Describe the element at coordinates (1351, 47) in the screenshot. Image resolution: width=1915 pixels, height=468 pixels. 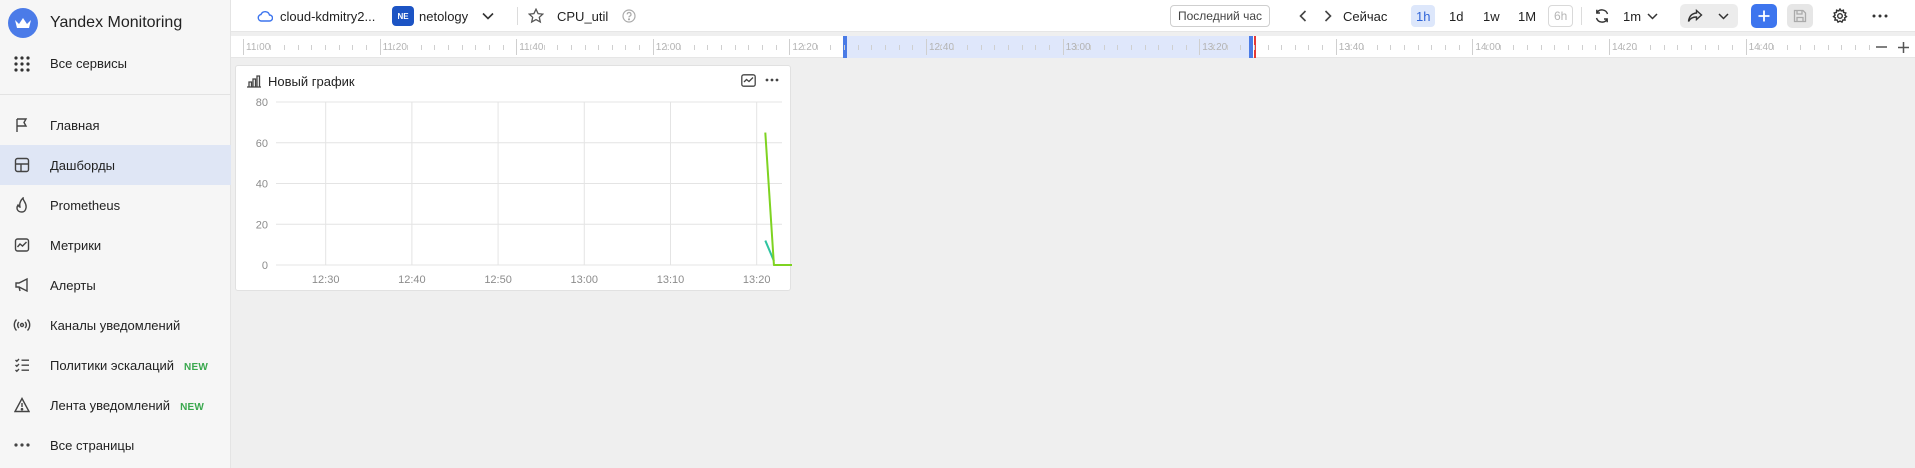
I see `timeline-label: 13:40` at that location.